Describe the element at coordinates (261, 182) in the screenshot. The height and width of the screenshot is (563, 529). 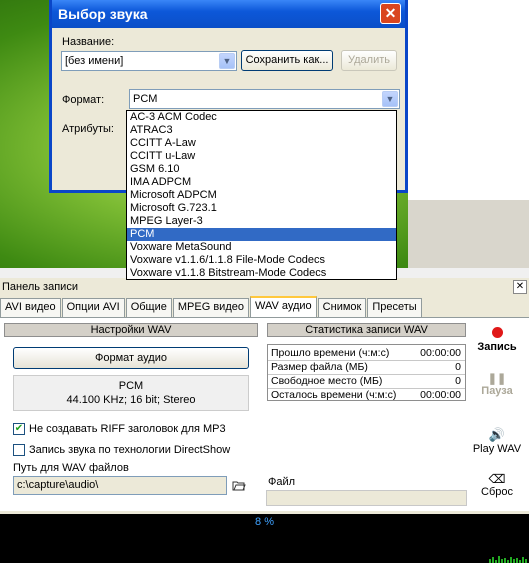
I see `format-option: IMA ADPCM` at that location.